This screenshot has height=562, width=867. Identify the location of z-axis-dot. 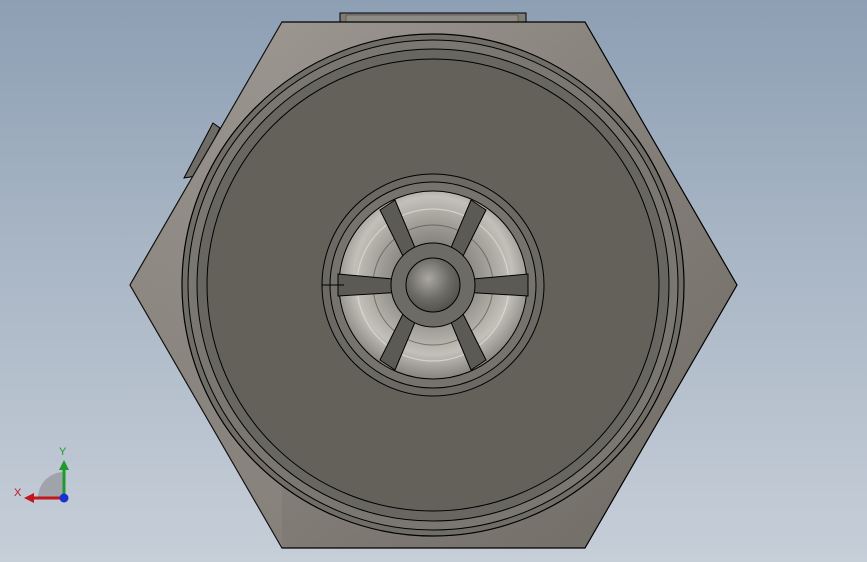
(64, 498).